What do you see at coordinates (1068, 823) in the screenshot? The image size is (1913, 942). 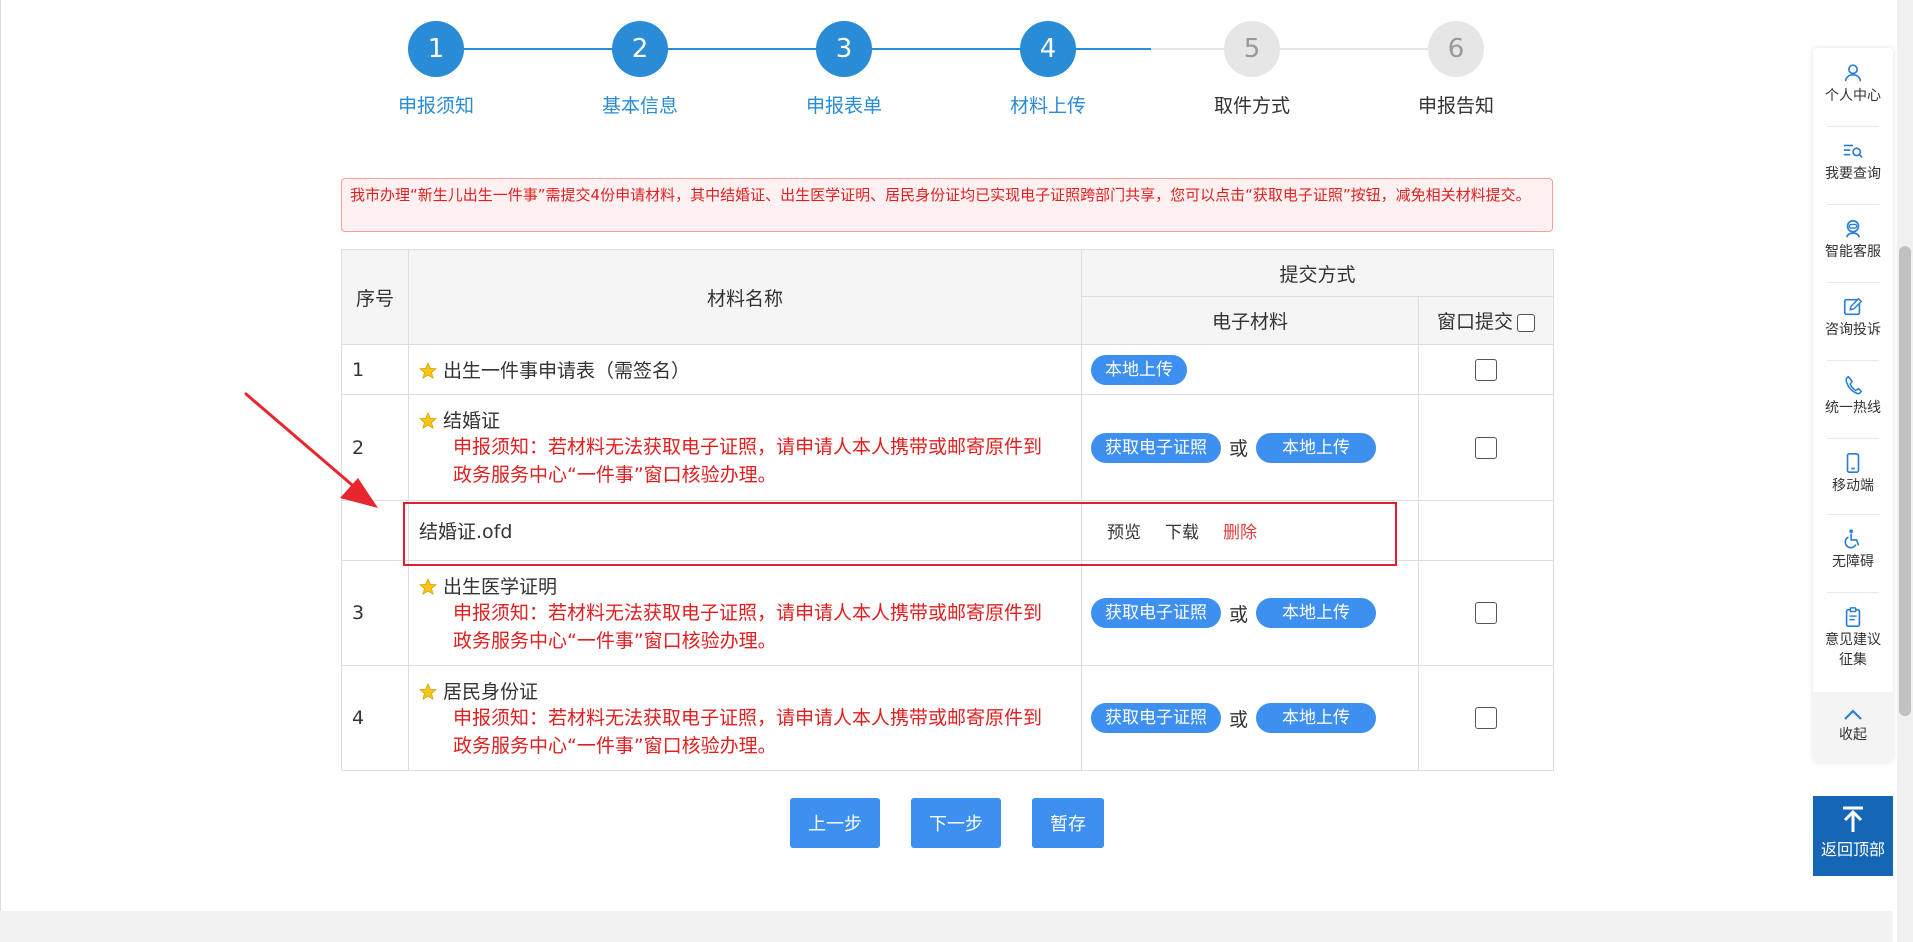 I see `save-draft-button: 暂存` at bounding box center [1068, 823].